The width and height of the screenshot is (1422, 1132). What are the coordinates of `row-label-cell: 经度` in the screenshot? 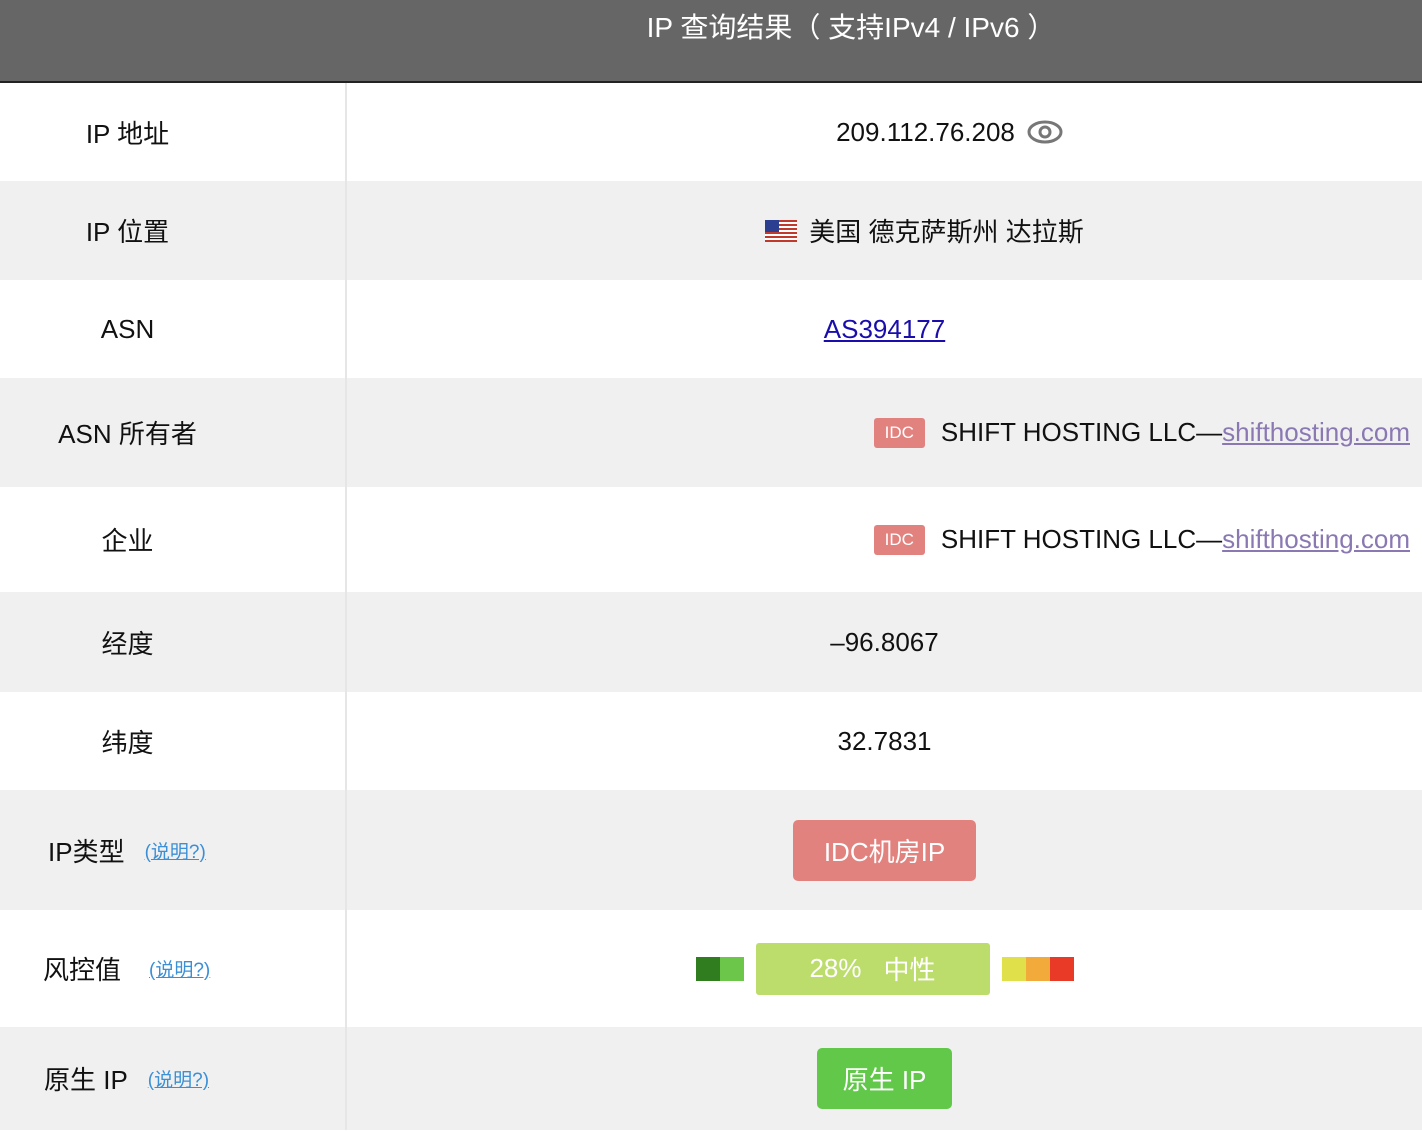 It's located at (173, 642).